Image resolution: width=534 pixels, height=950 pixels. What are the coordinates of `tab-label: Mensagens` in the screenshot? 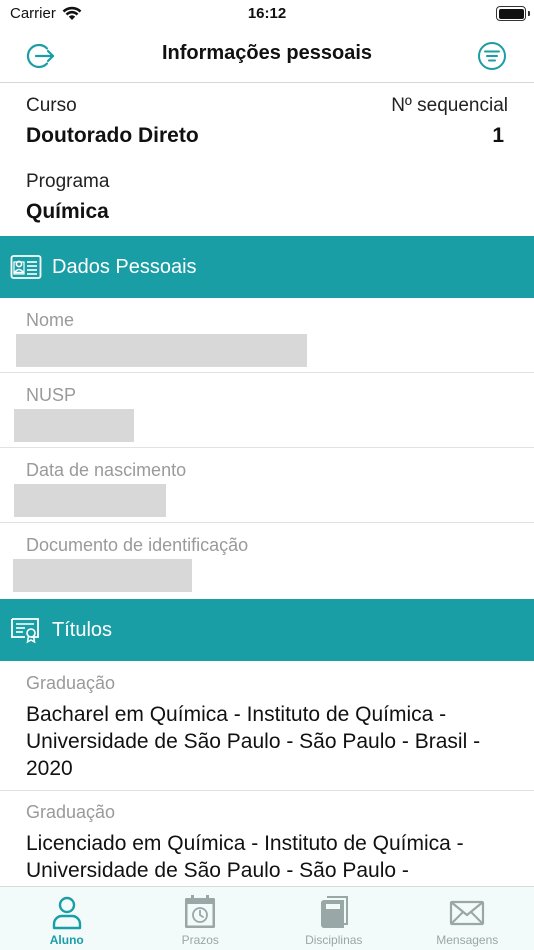 It's located at (467, 940).